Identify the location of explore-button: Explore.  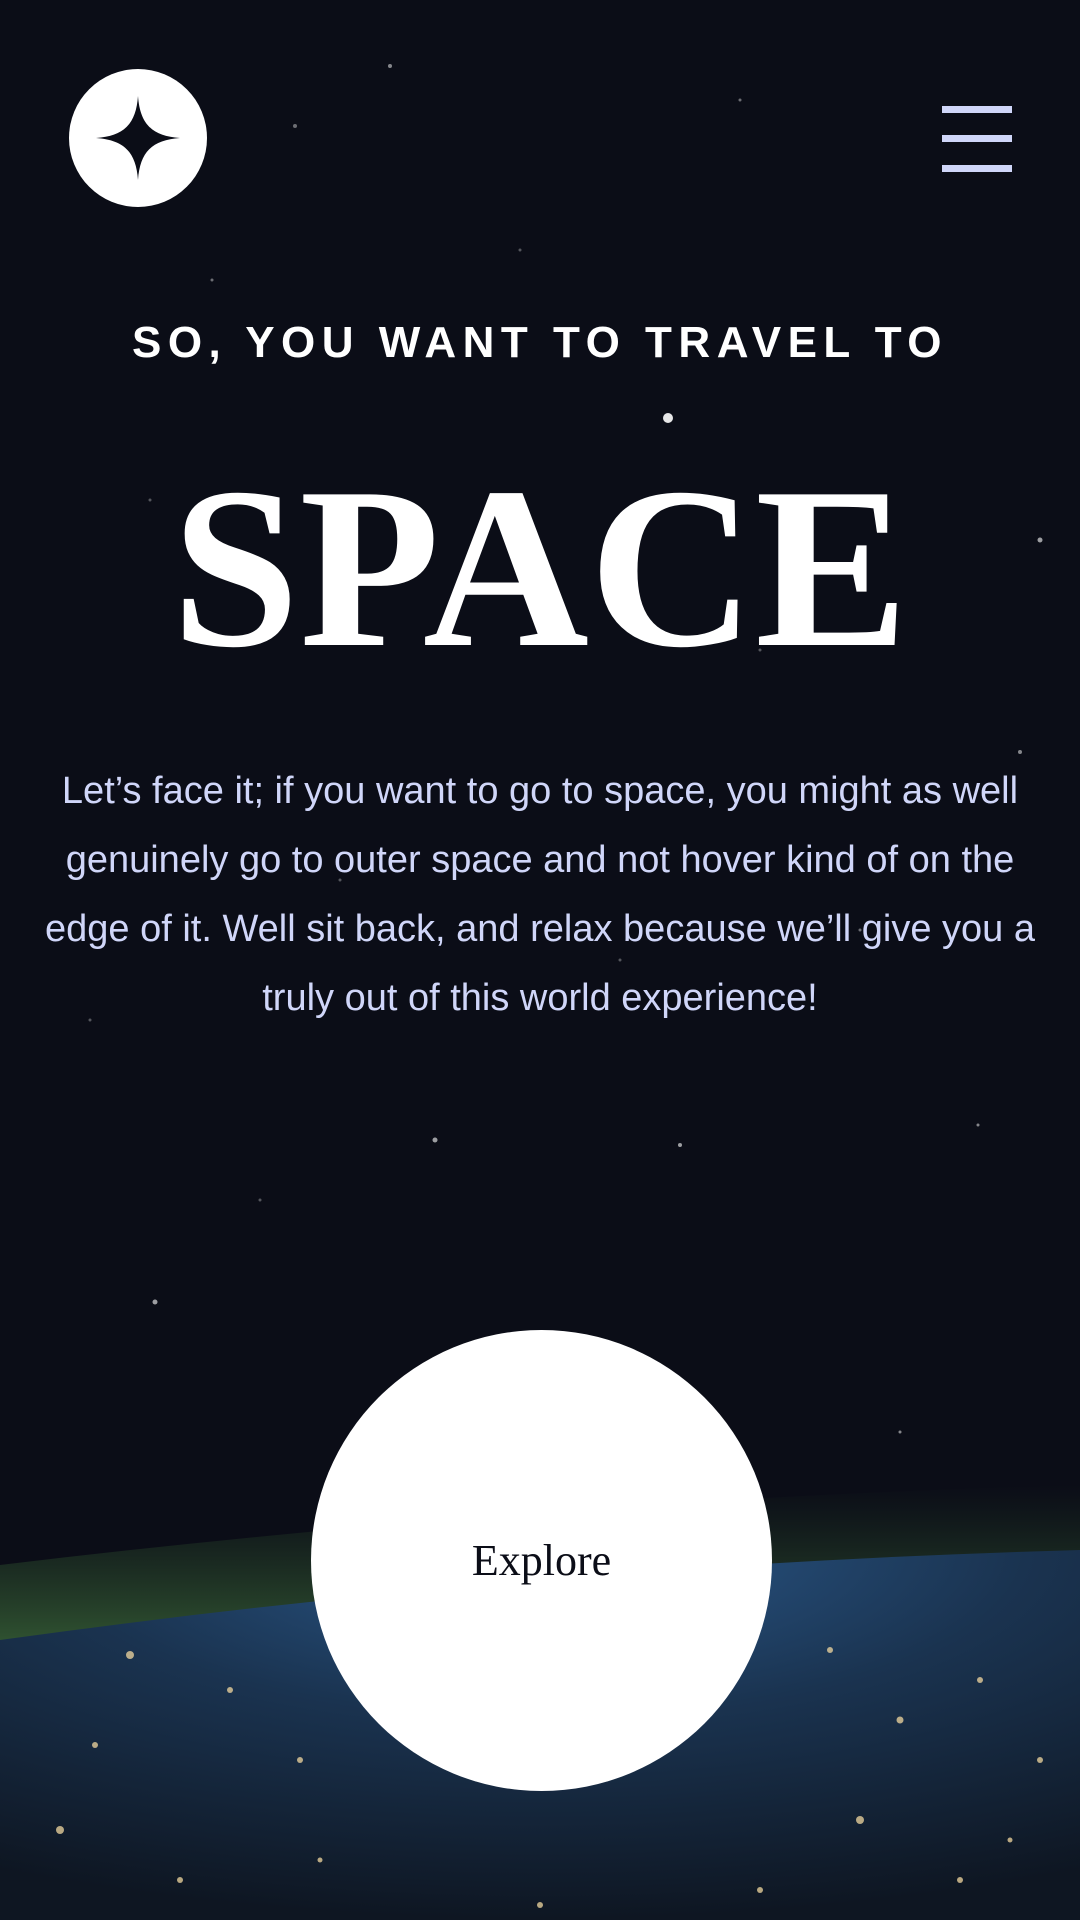
(541, 1560).